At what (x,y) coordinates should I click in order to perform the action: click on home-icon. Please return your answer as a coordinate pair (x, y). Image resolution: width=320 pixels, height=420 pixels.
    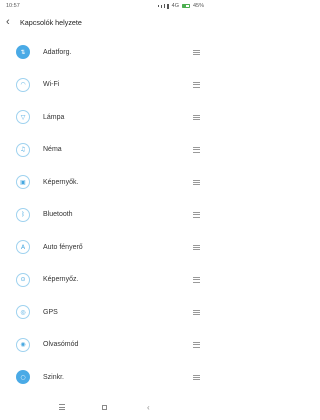
    Looking at the image, I should click on (105, 407).